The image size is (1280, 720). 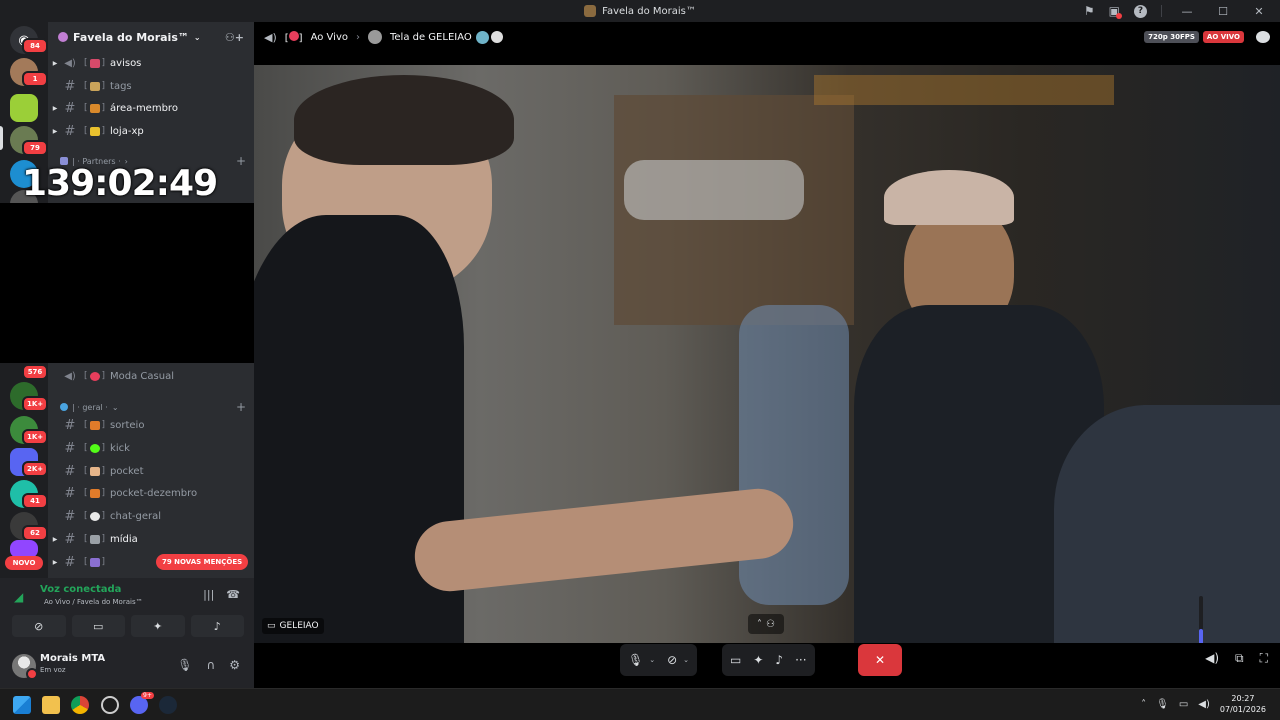 I want to click on steam-icon, so click(x=168, y=705).